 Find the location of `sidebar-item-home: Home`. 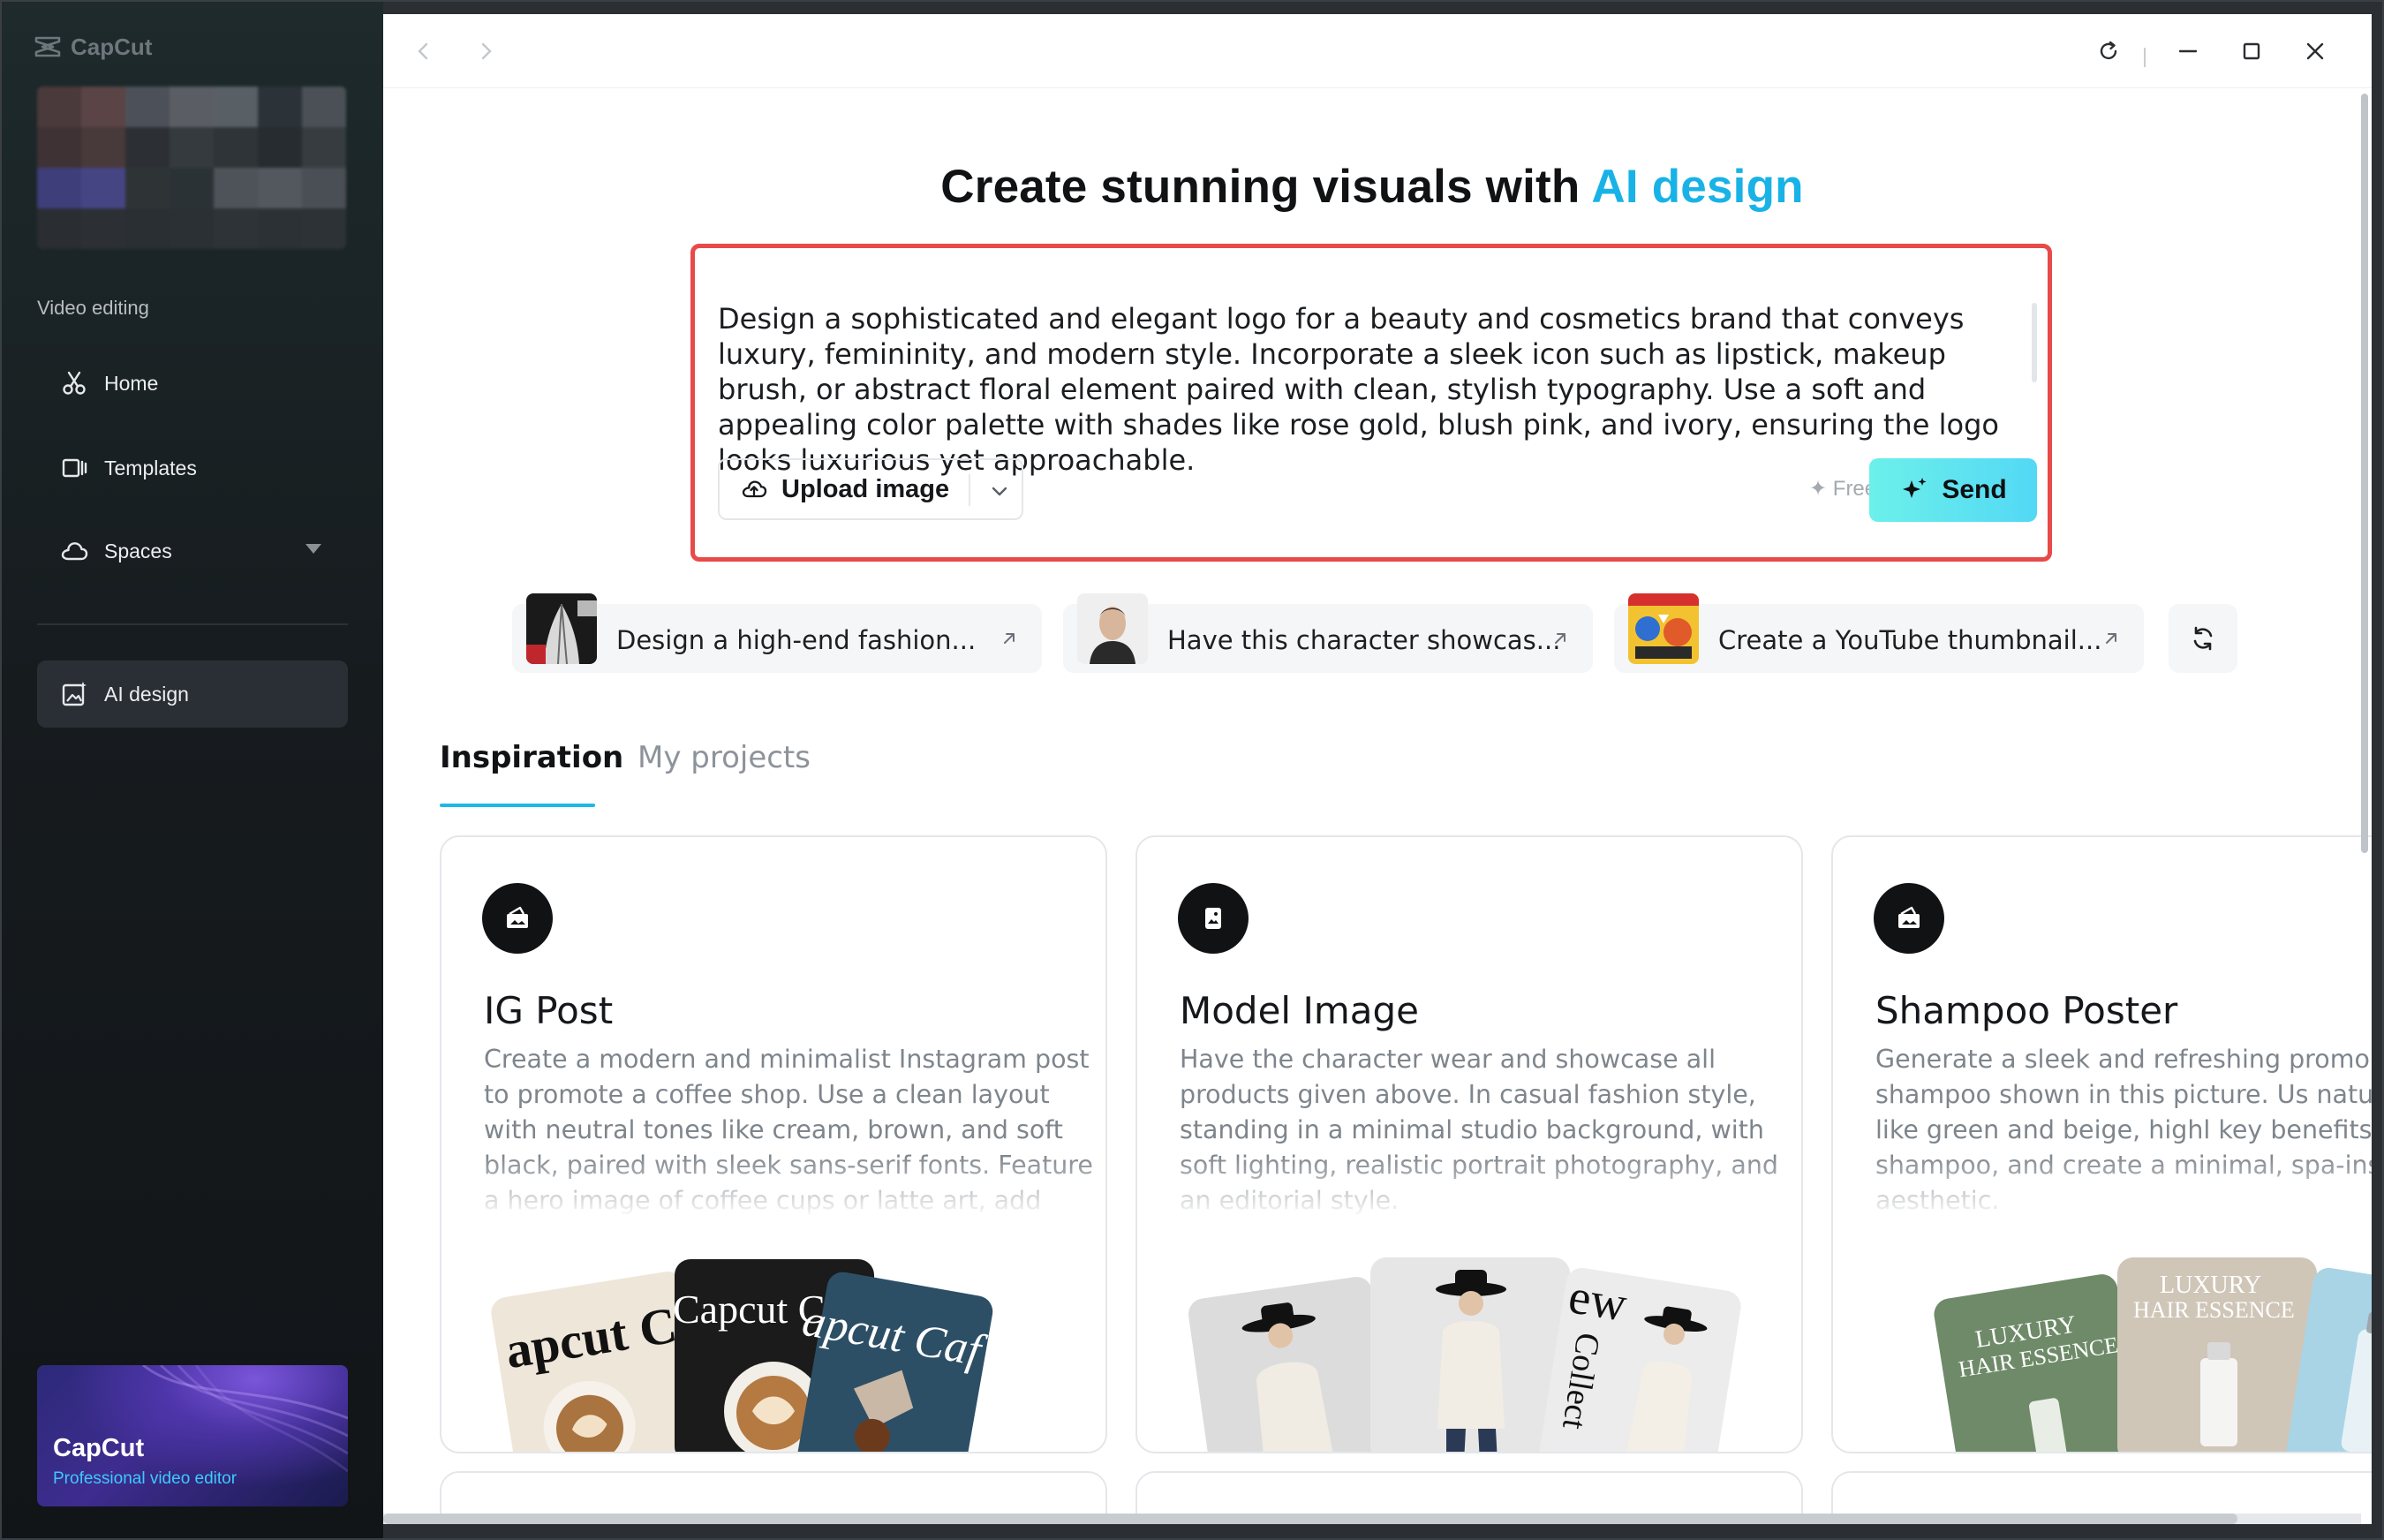

sidebar-item-home: Home is located at coordinates (192, 383).